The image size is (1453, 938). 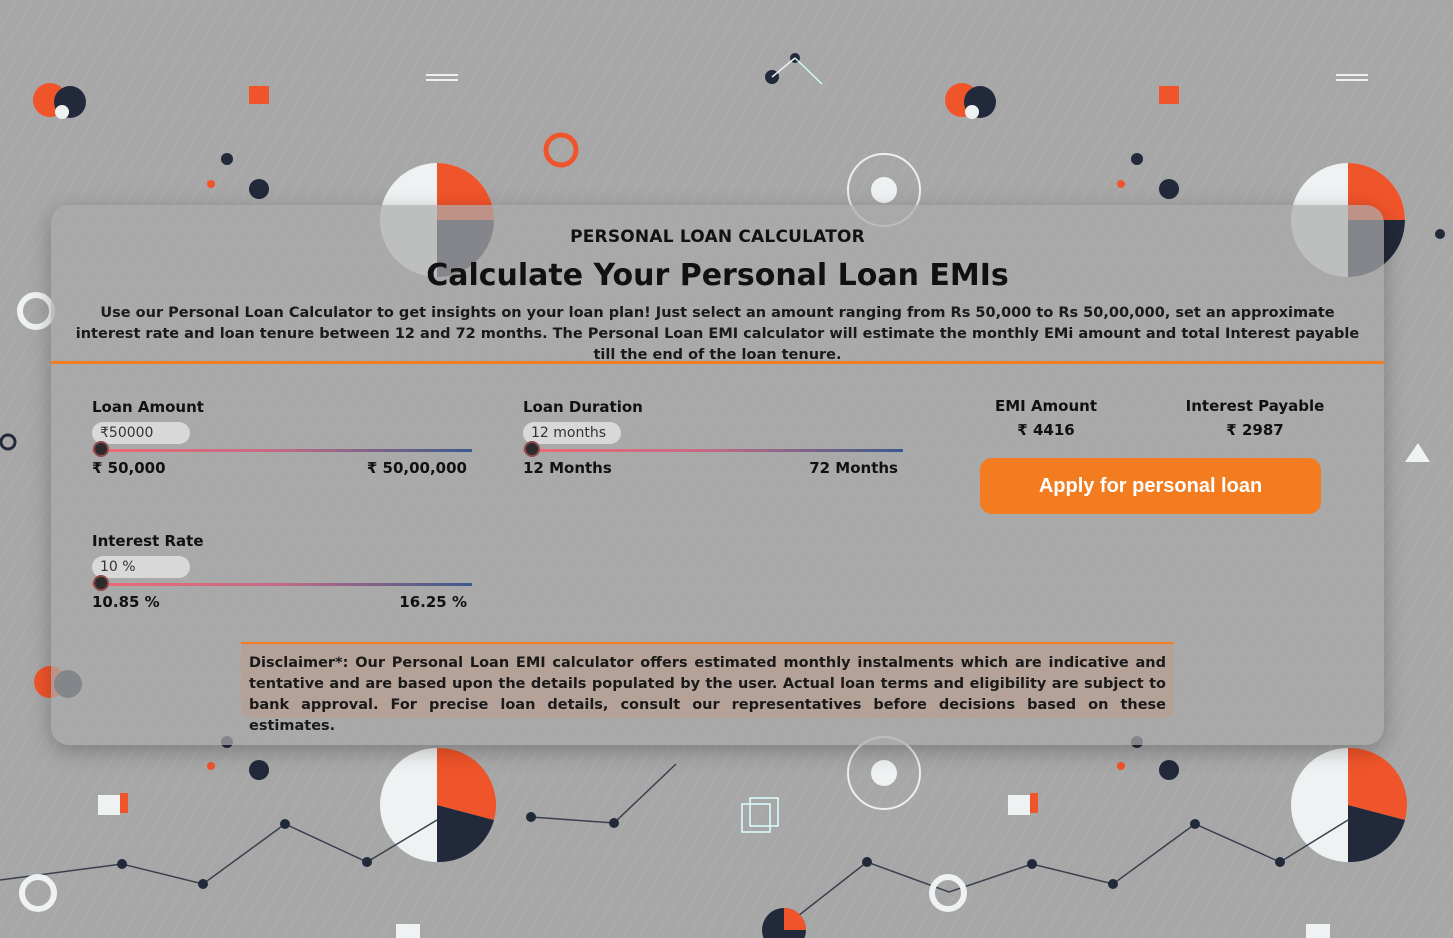 What do you see at coordinates (282, 572) in the screenshot?
I see `interest-rate-field: Interest Rate 10.85 % 16.25 %` at bounding box center [282, 572].